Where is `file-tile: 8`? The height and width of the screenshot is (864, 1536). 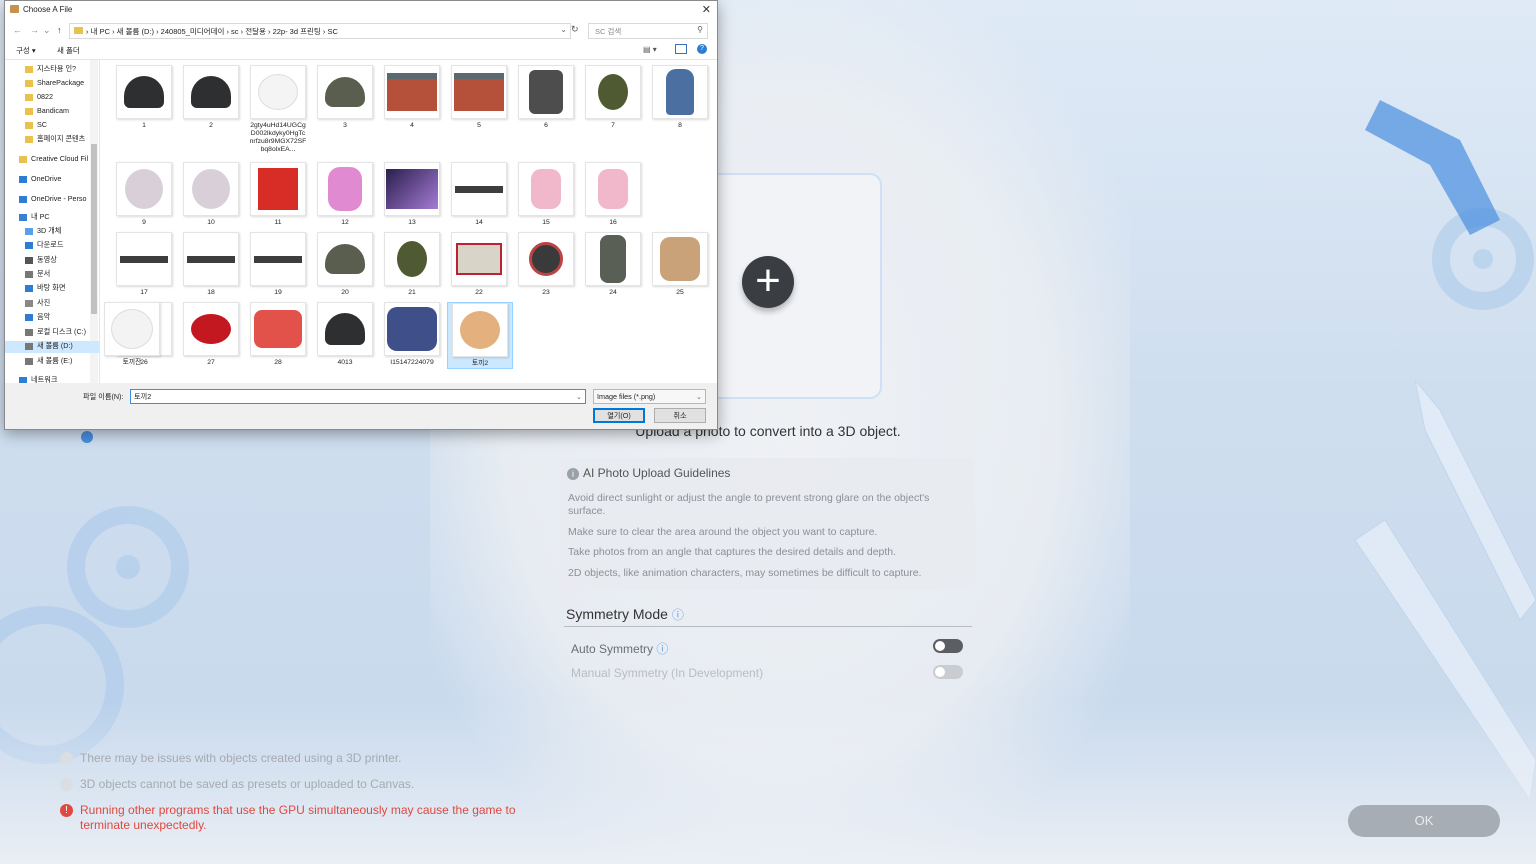
file-tile: 8 is located at coordinates (680, 97).